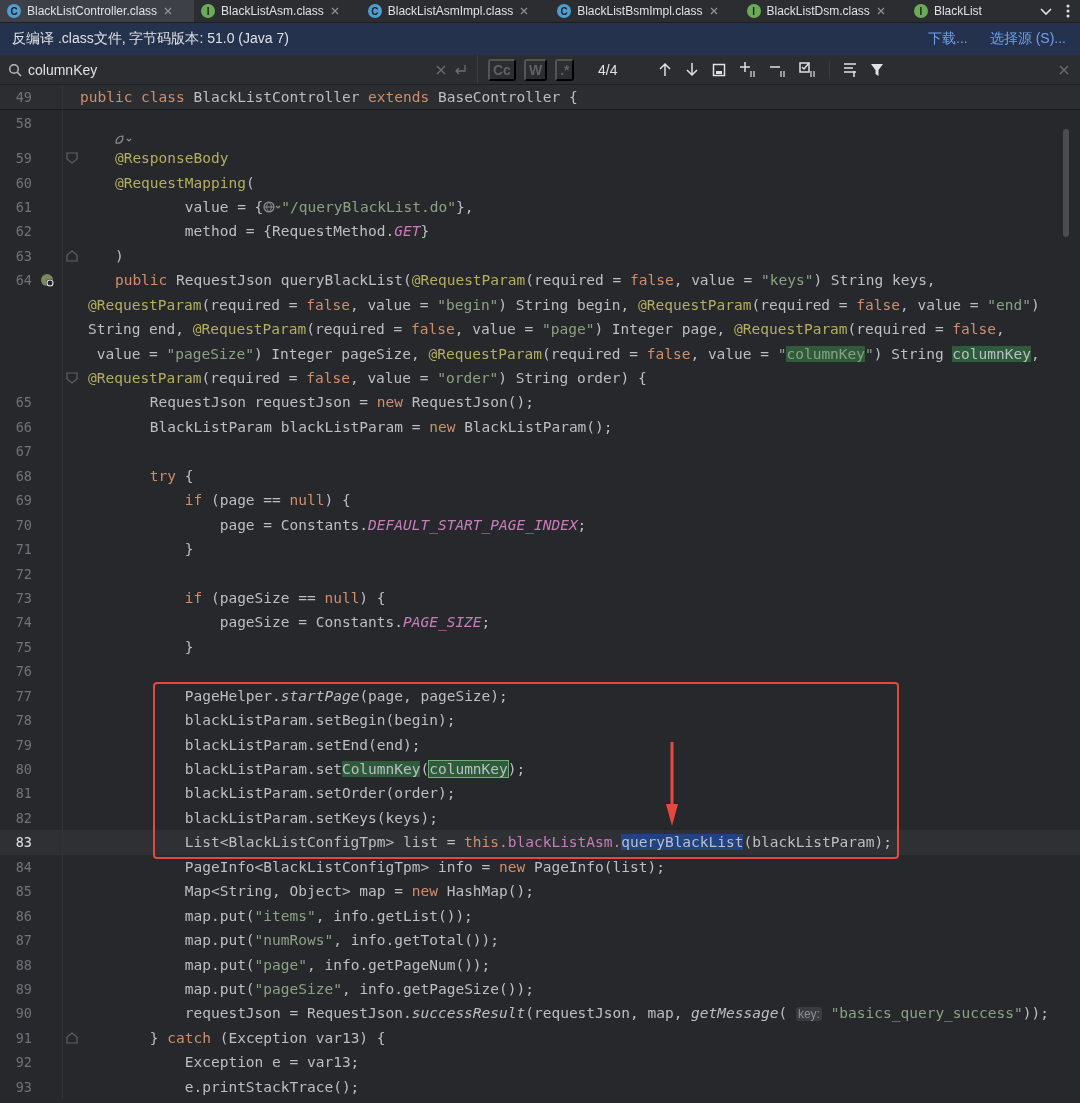 The image size is (1080, 1103). I want to click on code-line: public RequestJson queryBlackList(@RequestParam(required = false, value = "keys") String keys,, so click(524, 280).